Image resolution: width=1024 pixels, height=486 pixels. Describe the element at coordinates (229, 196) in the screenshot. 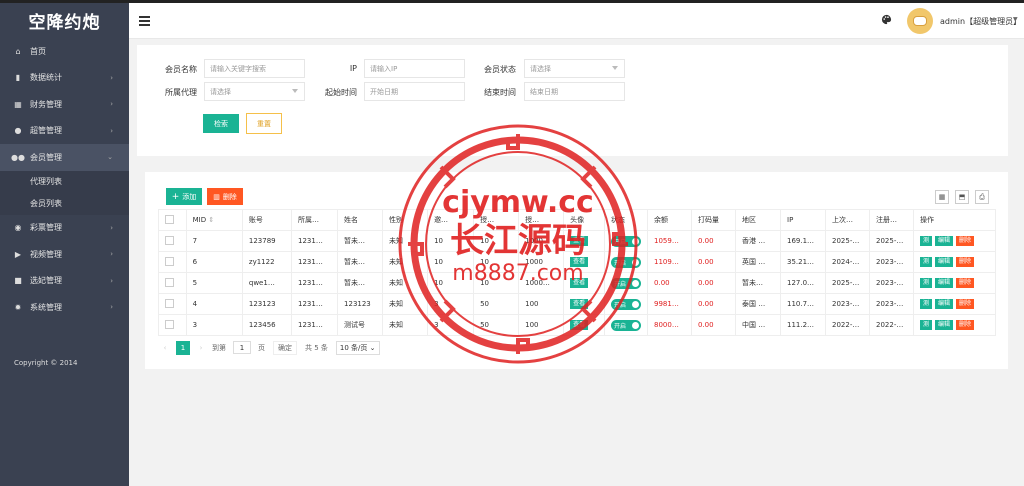

I see `delete-label: 删除` at that location.